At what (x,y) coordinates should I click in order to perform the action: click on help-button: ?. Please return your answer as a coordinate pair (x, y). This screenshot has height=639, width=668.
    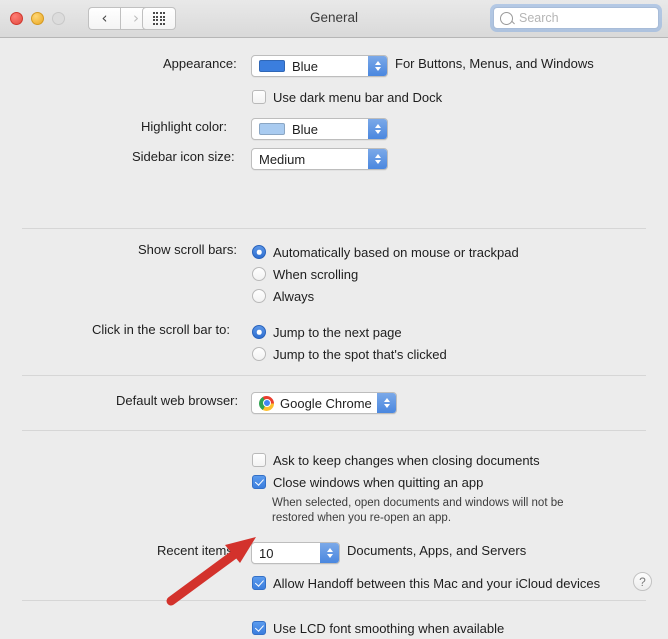
    Looking at the image, I should click on (642, 581).